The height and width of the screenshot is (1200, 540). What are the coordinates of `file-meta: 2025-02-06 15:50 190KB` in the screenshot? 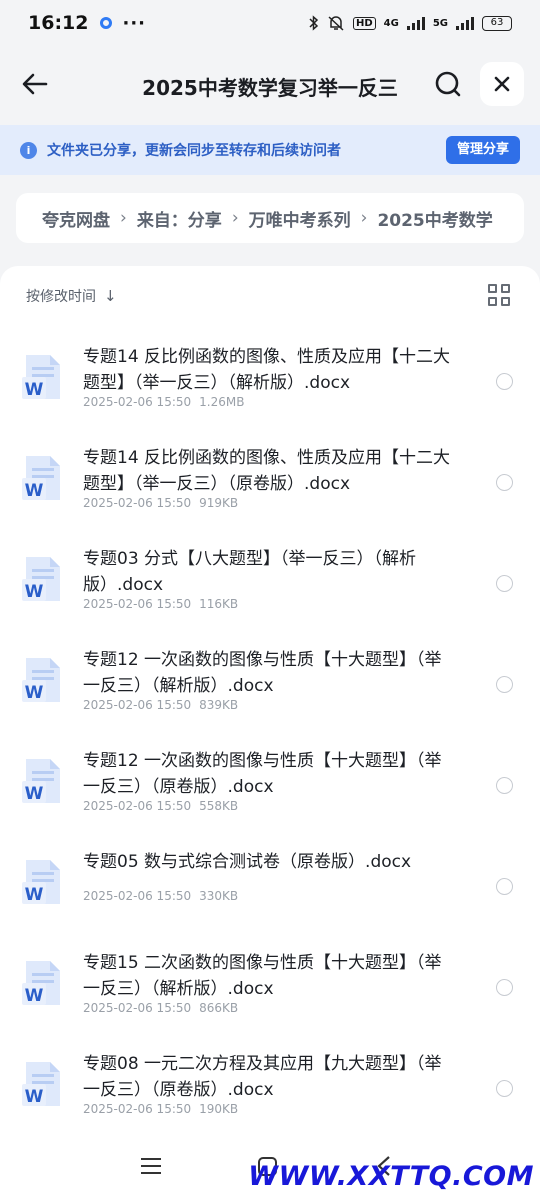 It's located at (160, 1109).